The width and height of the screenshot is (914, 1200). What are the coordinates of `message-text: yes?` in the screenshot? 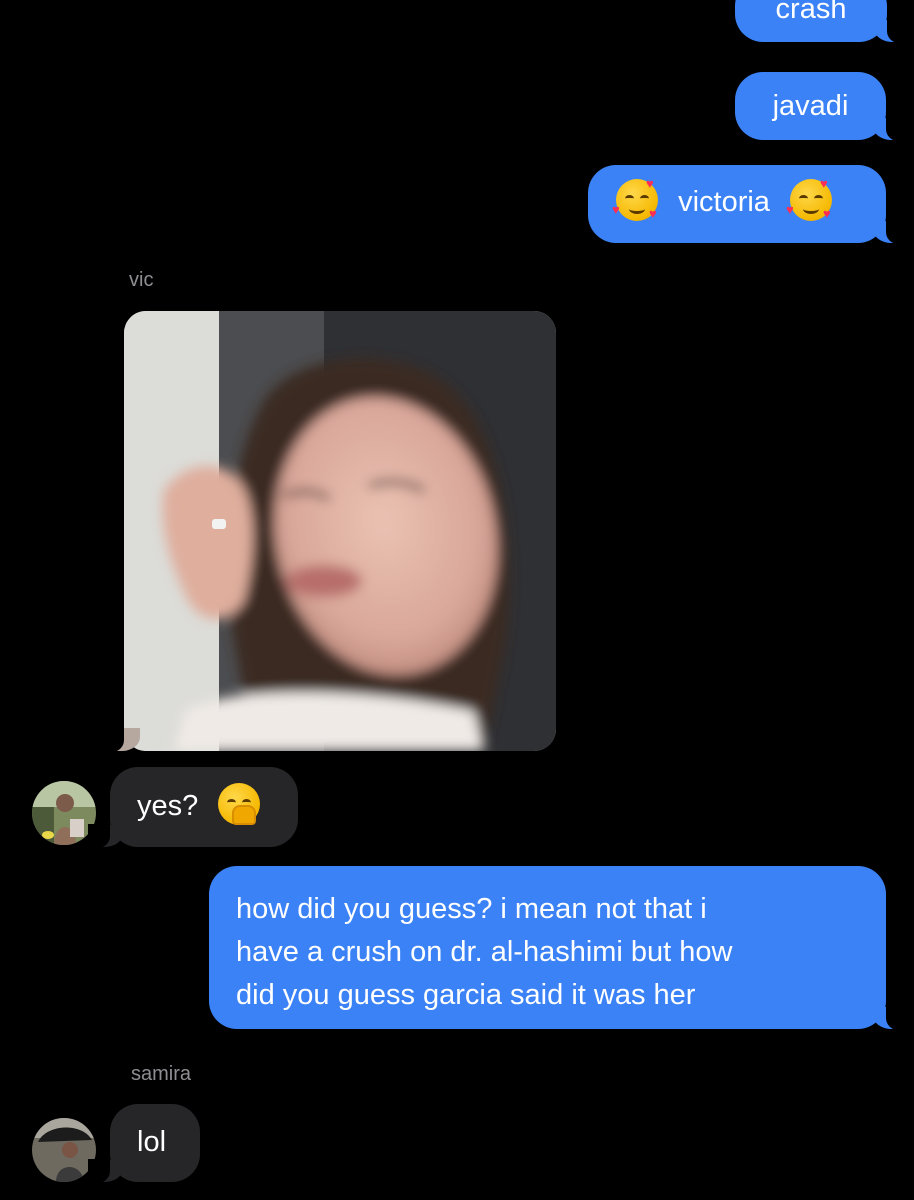 It's located at (168, 806).